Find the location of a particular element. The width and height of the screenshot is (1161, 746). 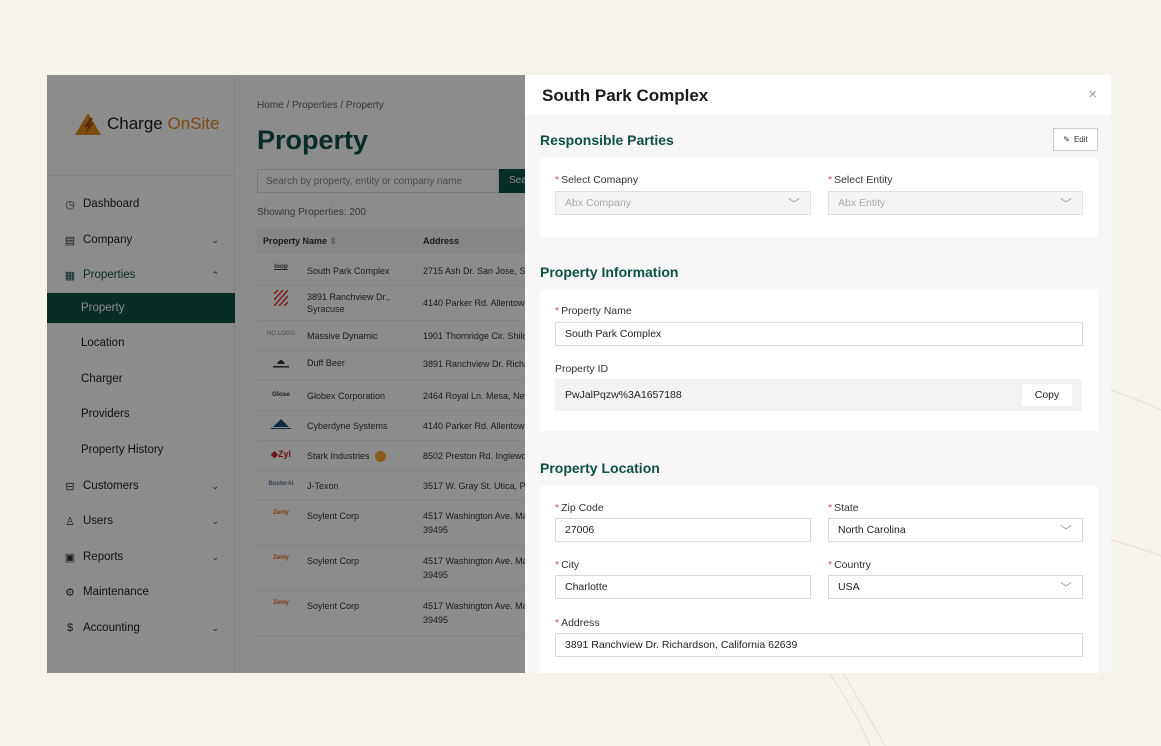

company-select-value: Abx Company is located at coordinates (598, 203).